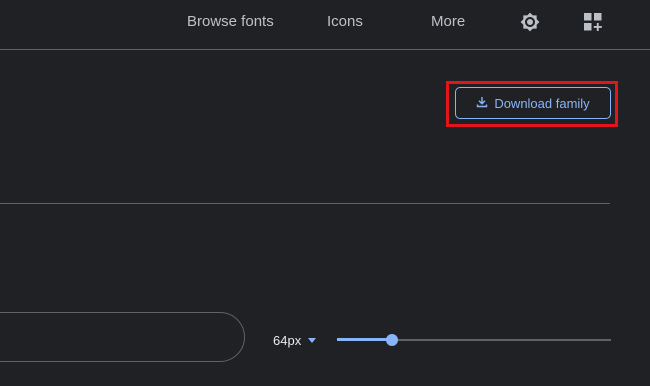 This screenshot has width=650, height=386. Describe the element at coordinates (287, 340) in the screenshot. I see `font-size-value: 64px` at that location.